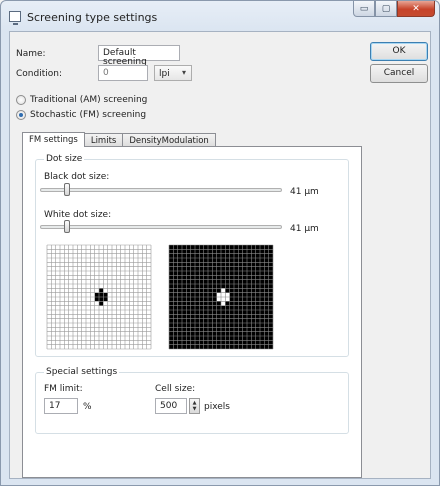  Describe the element at coordinates (169, 140) in the screenshot. I see `tab-density-modulation: DensityModulation` at that location.